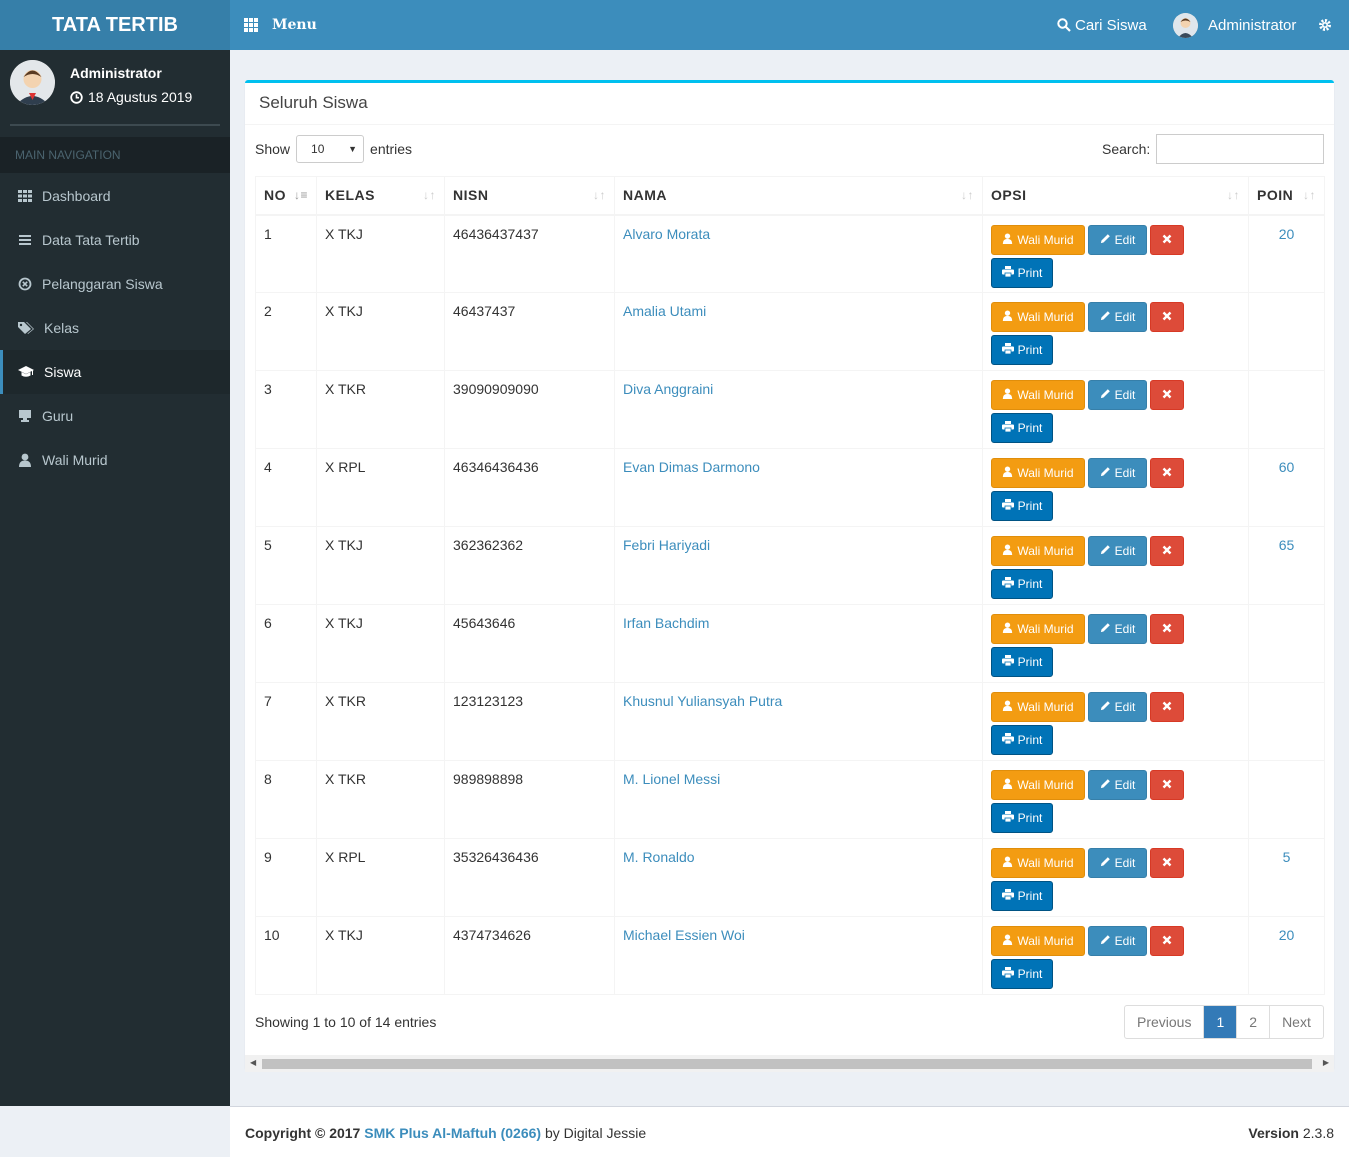 This screenshot has width=1349, height=1157. I want to click on settings-button, so click(1325, 25).